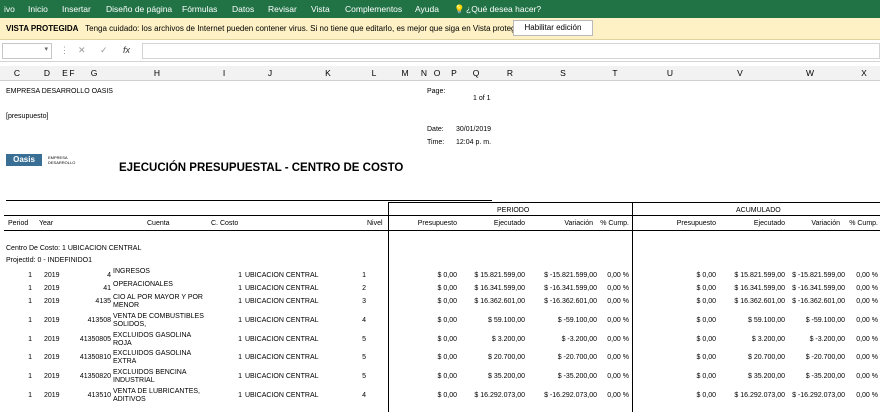 This screenshot has height=412, width=880. I want to click on column-header: V, so click(740, 73).